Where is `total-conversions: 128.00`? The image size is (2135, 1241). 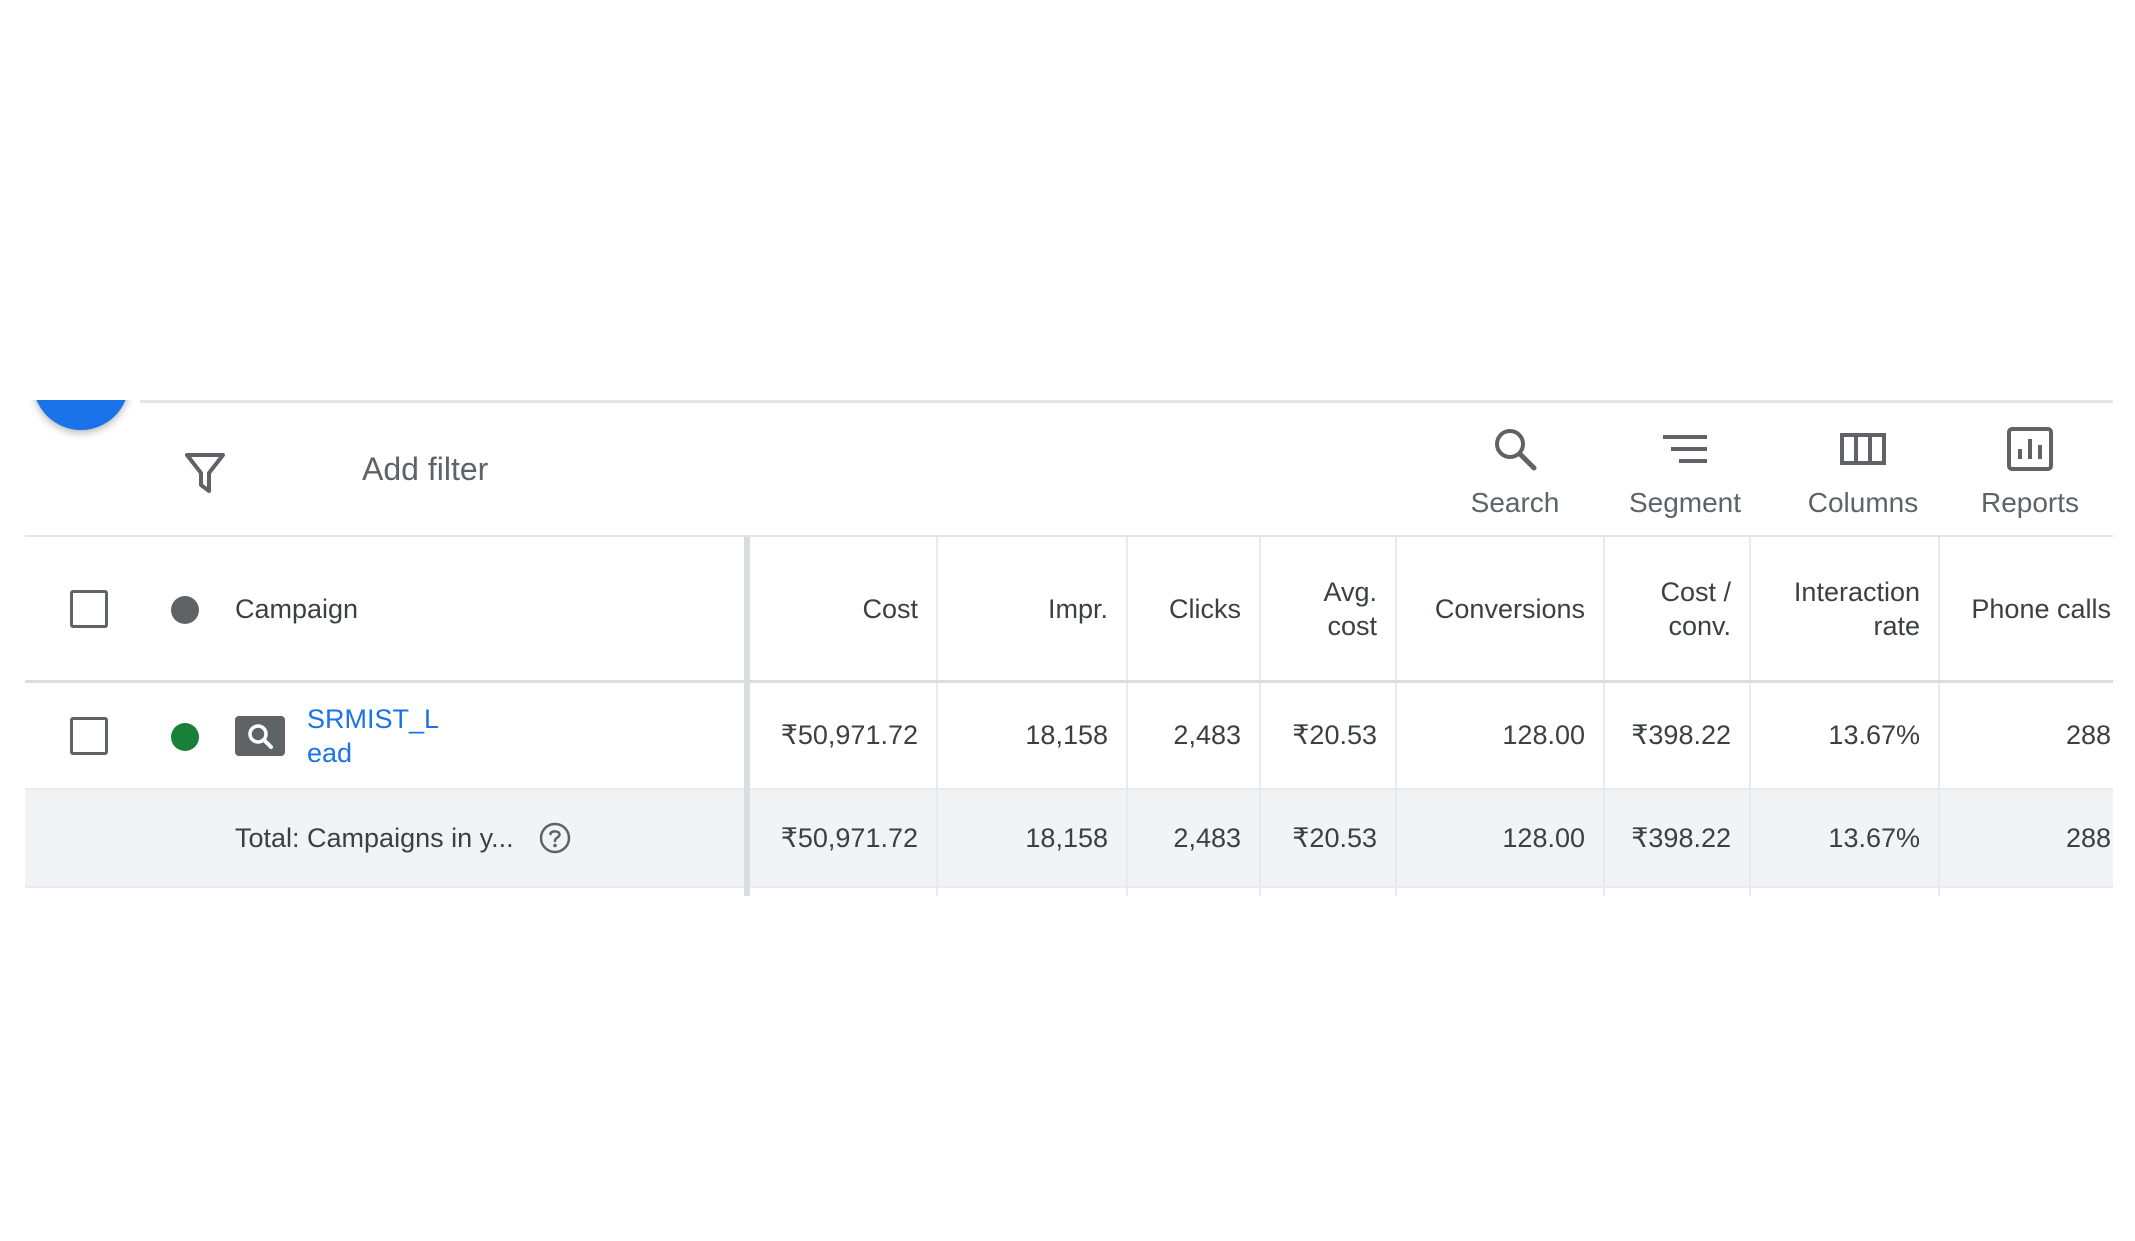
total-conversions: 128.00 is located at coordinates (1500, 838).